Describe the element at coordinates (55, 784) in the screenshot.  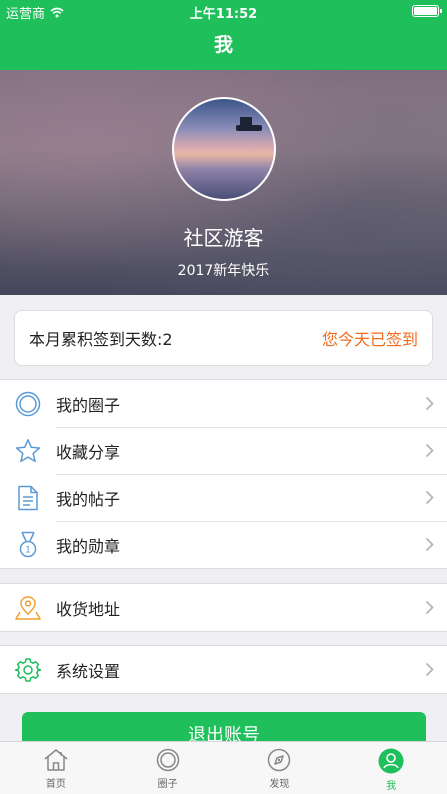
I see `tab-label: 首页` at that location.